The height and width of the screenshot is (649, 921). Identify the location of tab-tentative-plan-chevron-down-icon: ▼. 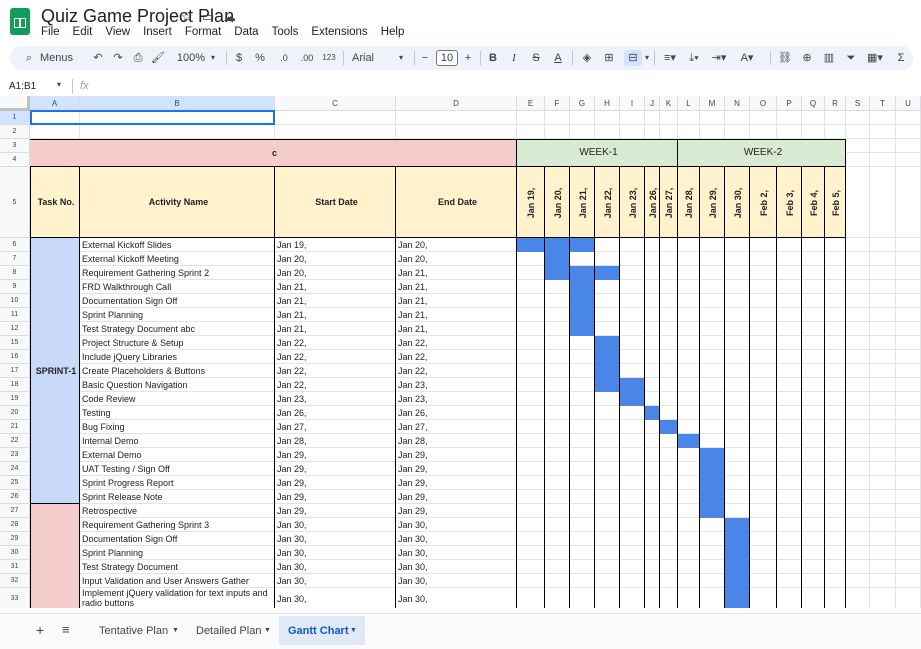
(175, 630).